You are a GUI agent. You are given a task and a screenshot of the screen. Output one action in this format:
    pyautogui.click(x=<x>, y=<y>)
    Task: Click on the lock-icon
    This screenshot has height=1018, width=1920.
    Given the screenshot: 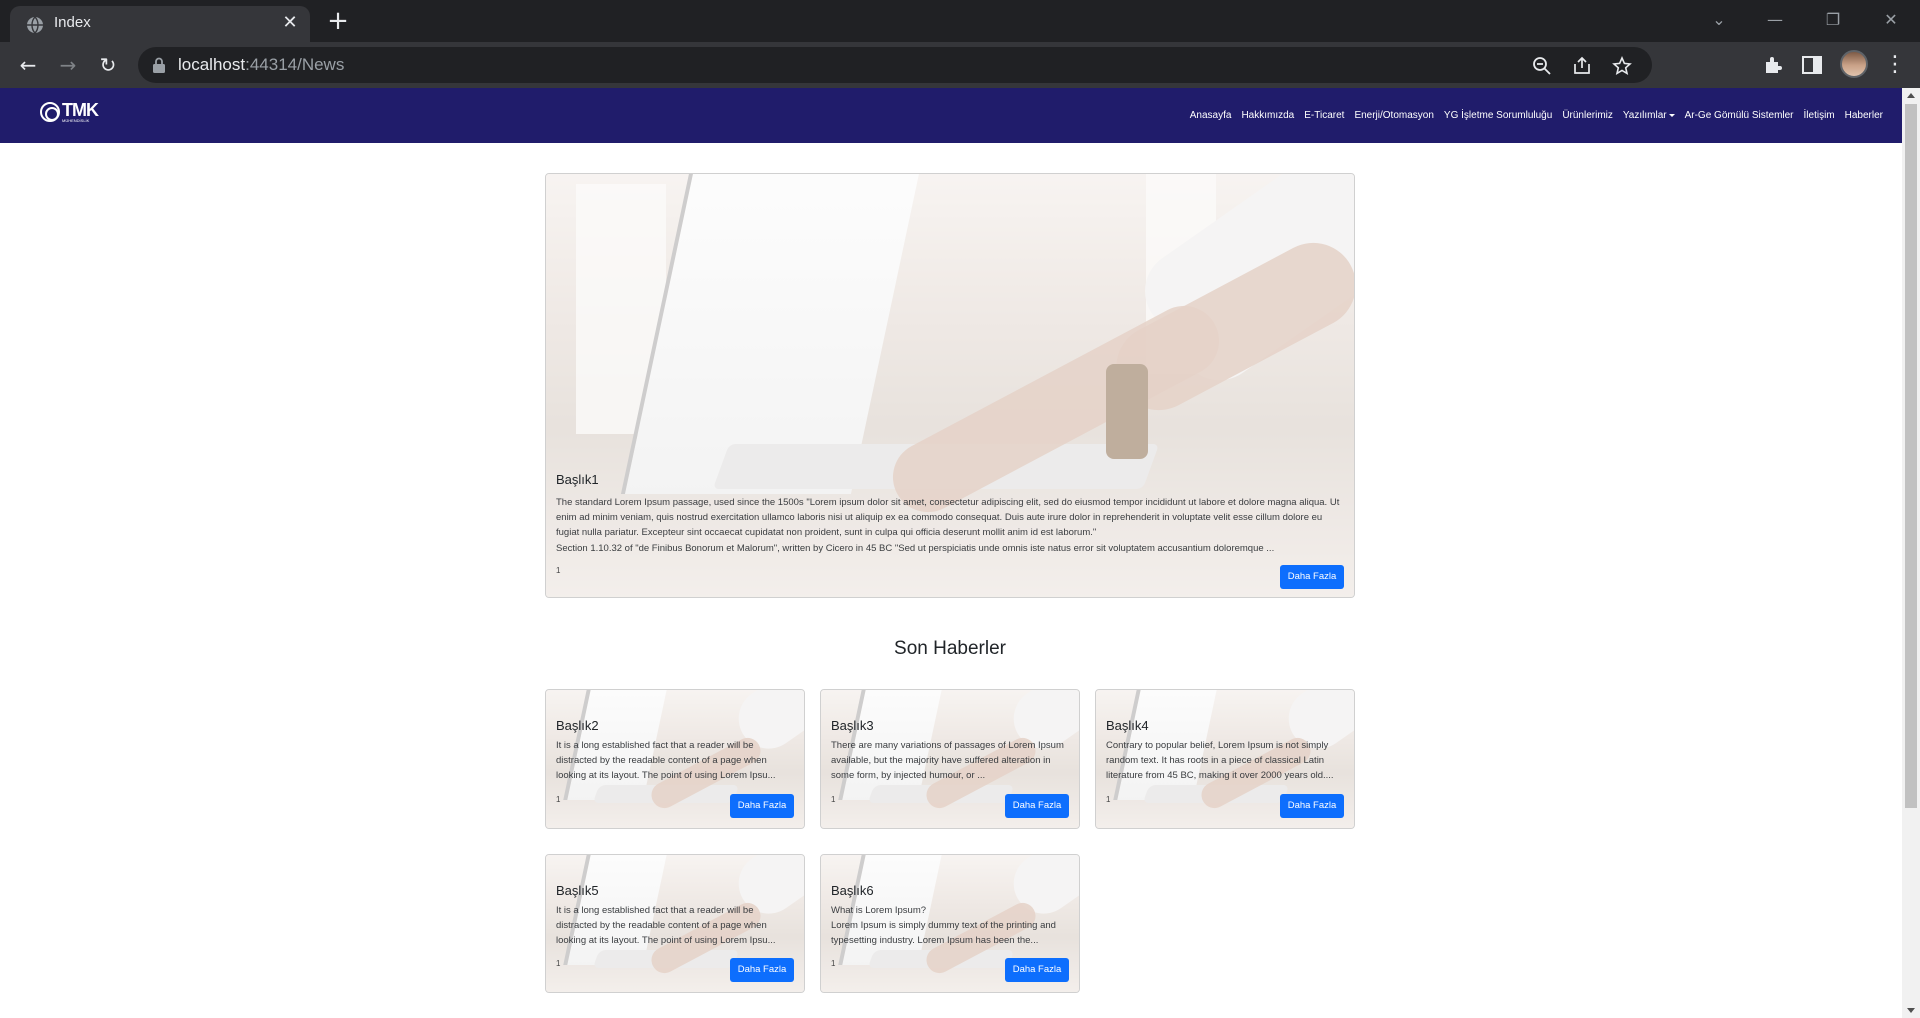 What is the action you would take?
    pyautogui.click(x=159, y=65)
    